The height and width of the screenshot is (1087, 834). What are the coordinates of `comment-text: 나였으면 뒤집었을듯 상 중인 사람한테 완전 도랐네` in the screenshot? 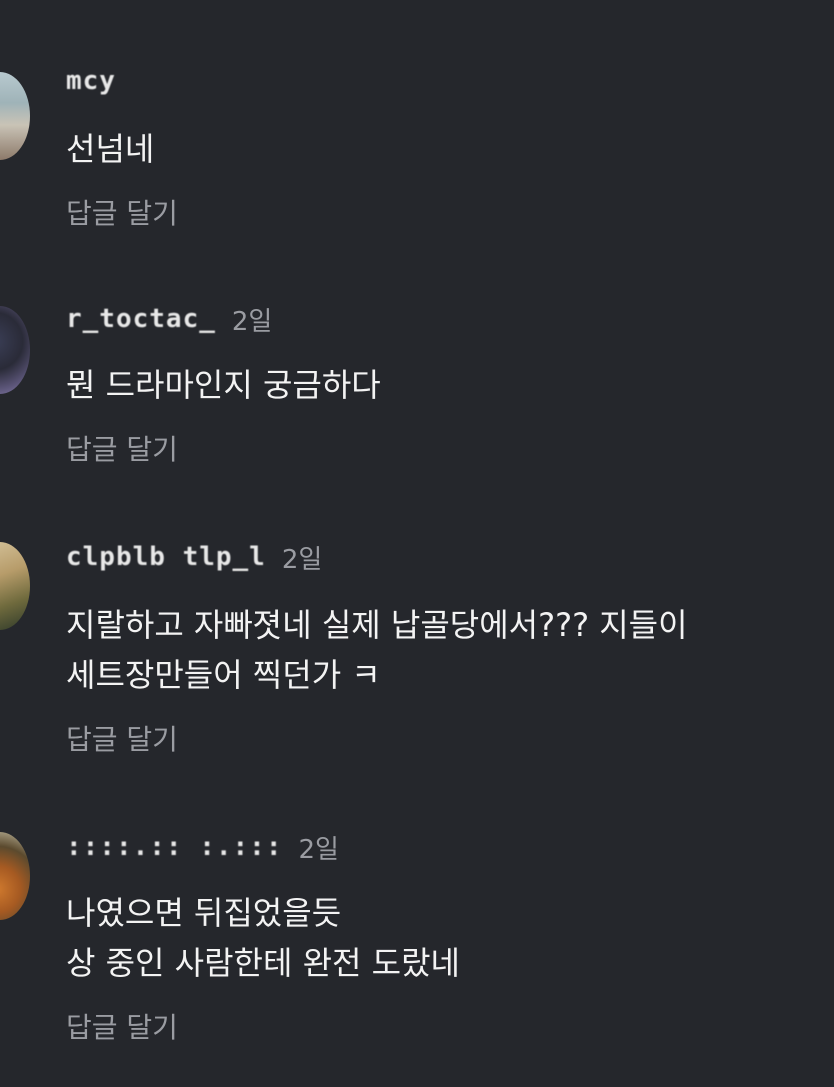 It's located at (263, 938).